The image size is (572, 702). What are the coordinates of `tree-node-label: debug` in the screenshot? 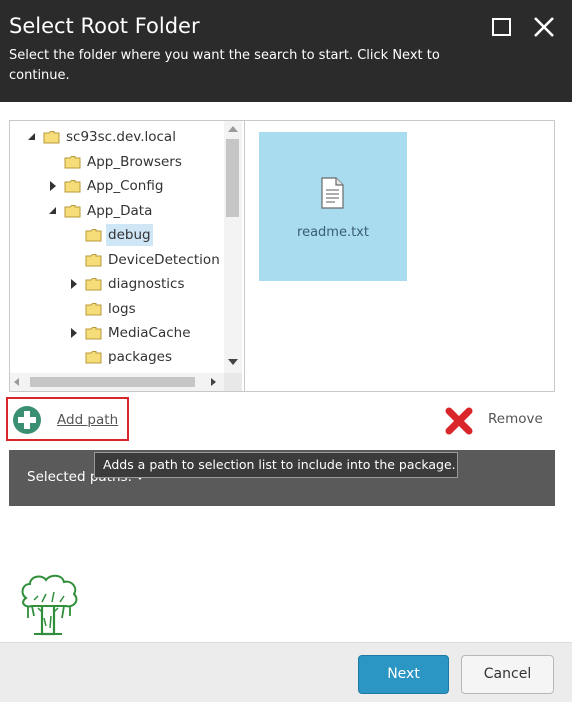 It's located at (129, 235).